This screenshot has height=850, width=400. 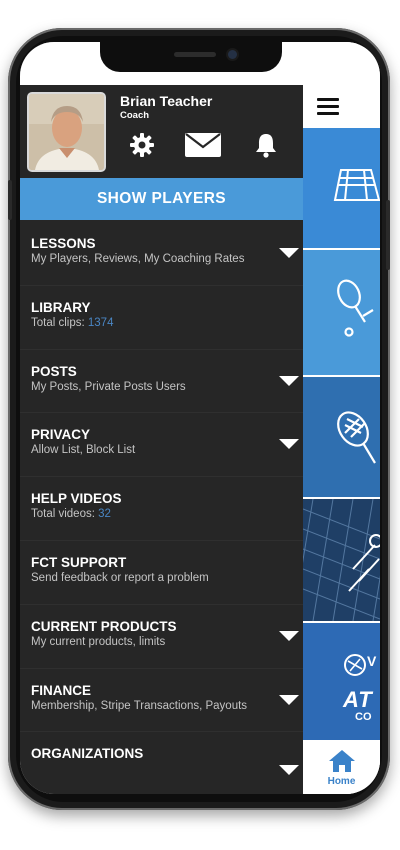 I want to click on gear-icon, so click(x=142, y=145).